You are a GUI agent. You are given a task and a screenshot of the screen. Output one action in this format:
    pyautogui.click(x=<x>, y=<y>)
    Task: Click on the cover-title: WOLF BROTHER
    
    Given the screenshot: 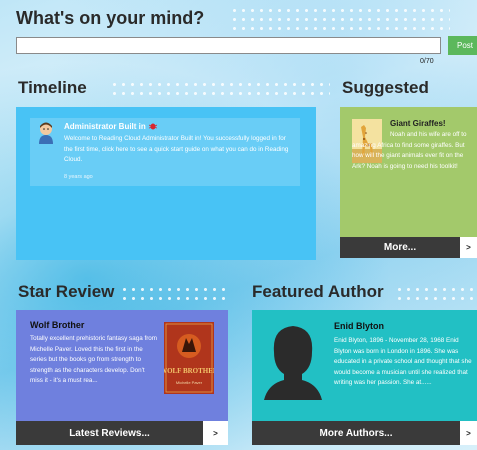 What is the action you would take?
    pyautogui.click(x=189, y=371)
    